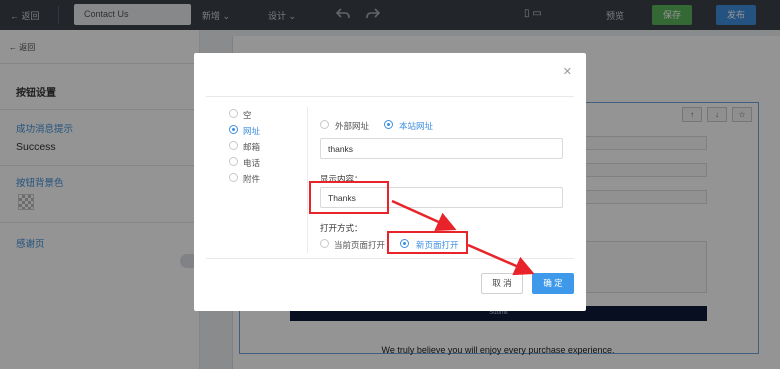 This screenshot has height=369, width=780. What do you see at coordinates (252, 147) in the screenshot?
I see `link-type-label: 邮箱` at bounding box center [252, 147].